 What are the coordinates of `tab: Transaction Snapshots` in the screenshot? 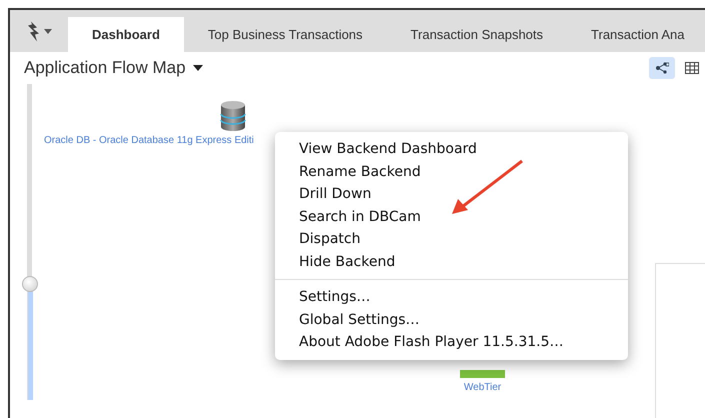 It's located at (477, 34).